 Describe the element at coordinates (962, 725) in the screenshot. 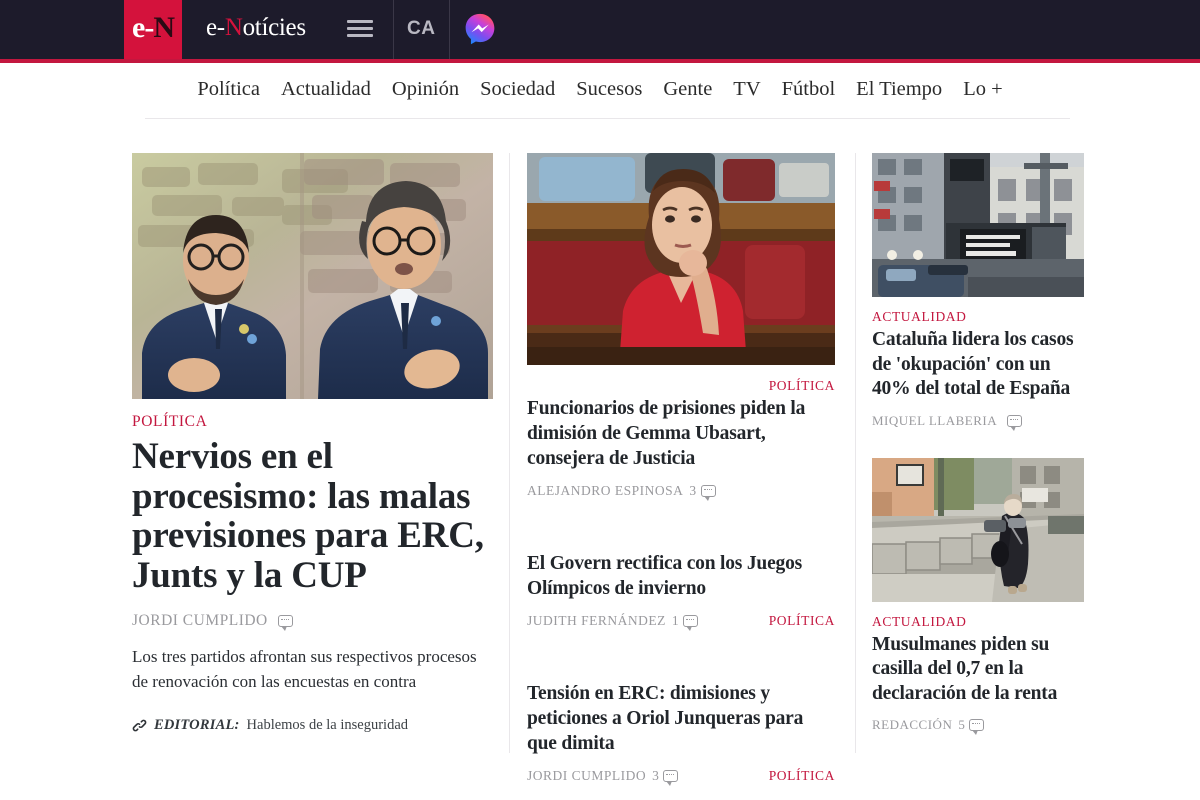

I see `right-article-2-comment-count: 5` at that location.